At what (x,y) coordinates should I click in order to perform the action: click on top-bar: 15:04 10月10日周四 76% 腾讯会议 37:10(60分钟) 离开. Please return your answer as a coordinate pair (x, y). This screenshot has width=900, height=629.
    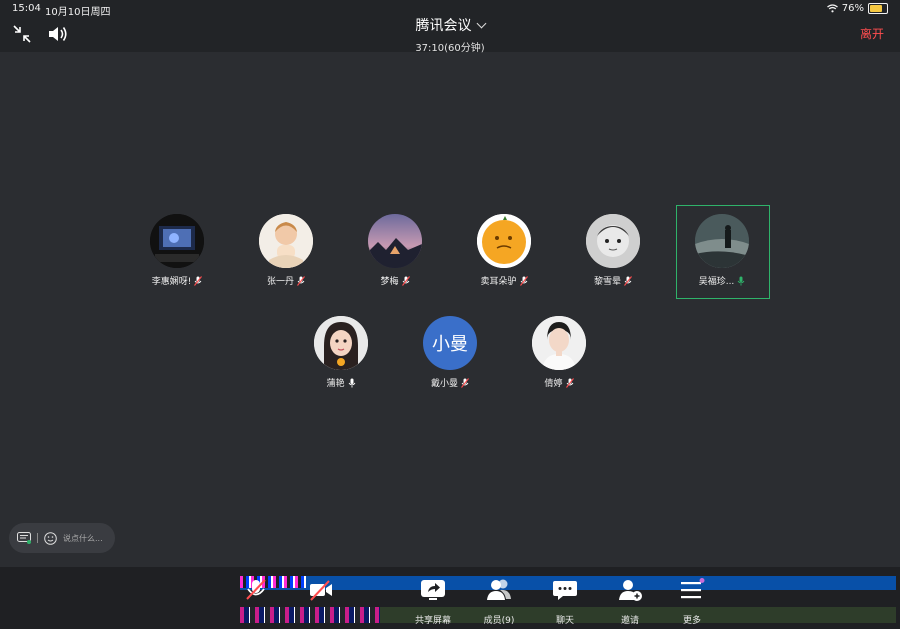
    Looking at the image, I should click on (450, 27).